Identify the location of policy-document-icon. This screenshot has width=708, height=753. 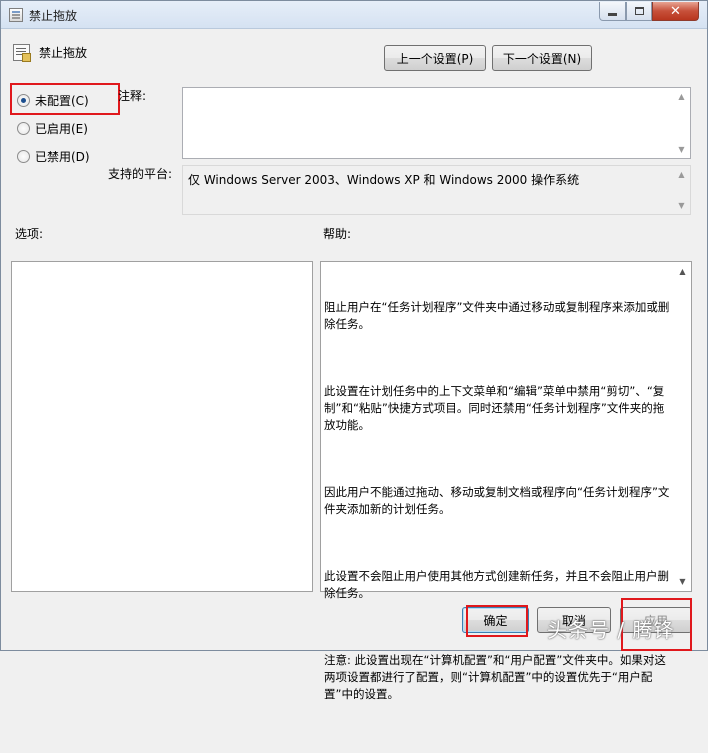
(22, 53).